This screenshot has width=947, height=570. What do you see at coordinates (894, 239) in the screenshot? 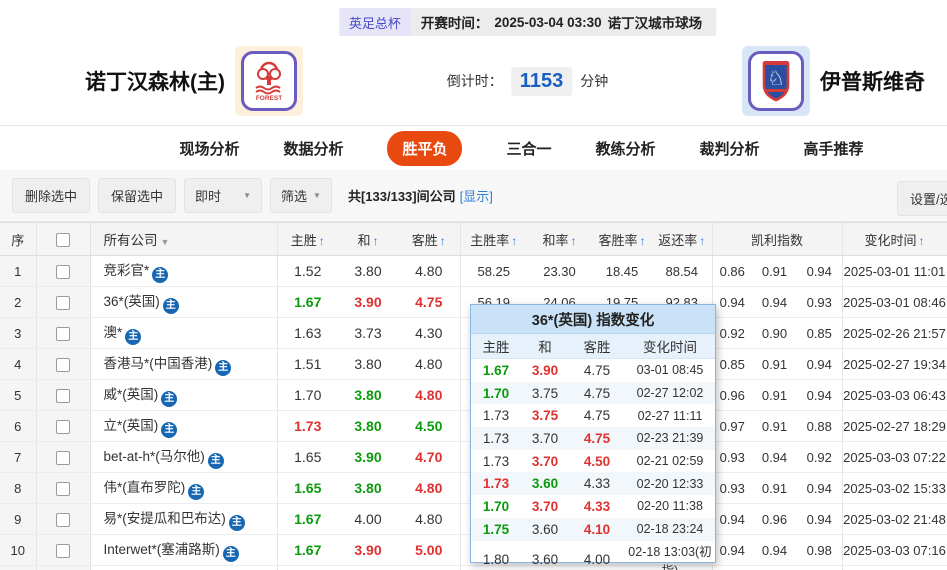
I see `col-header-change-time: 变化时间 ↑` at bounding box center [894, 239].